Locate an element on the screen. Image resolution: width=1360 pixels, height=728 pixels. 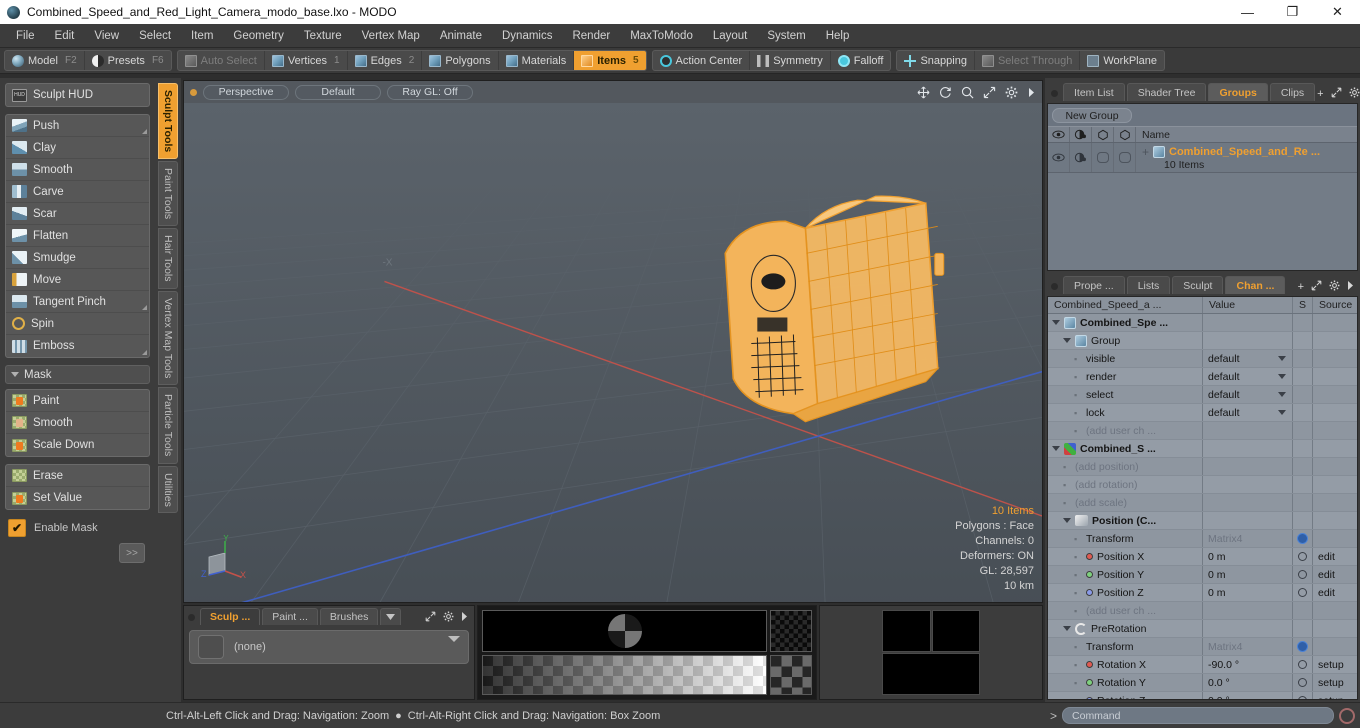
vertical-tab-paint-tools: Paint Tools is located at coordinates (168, 194).